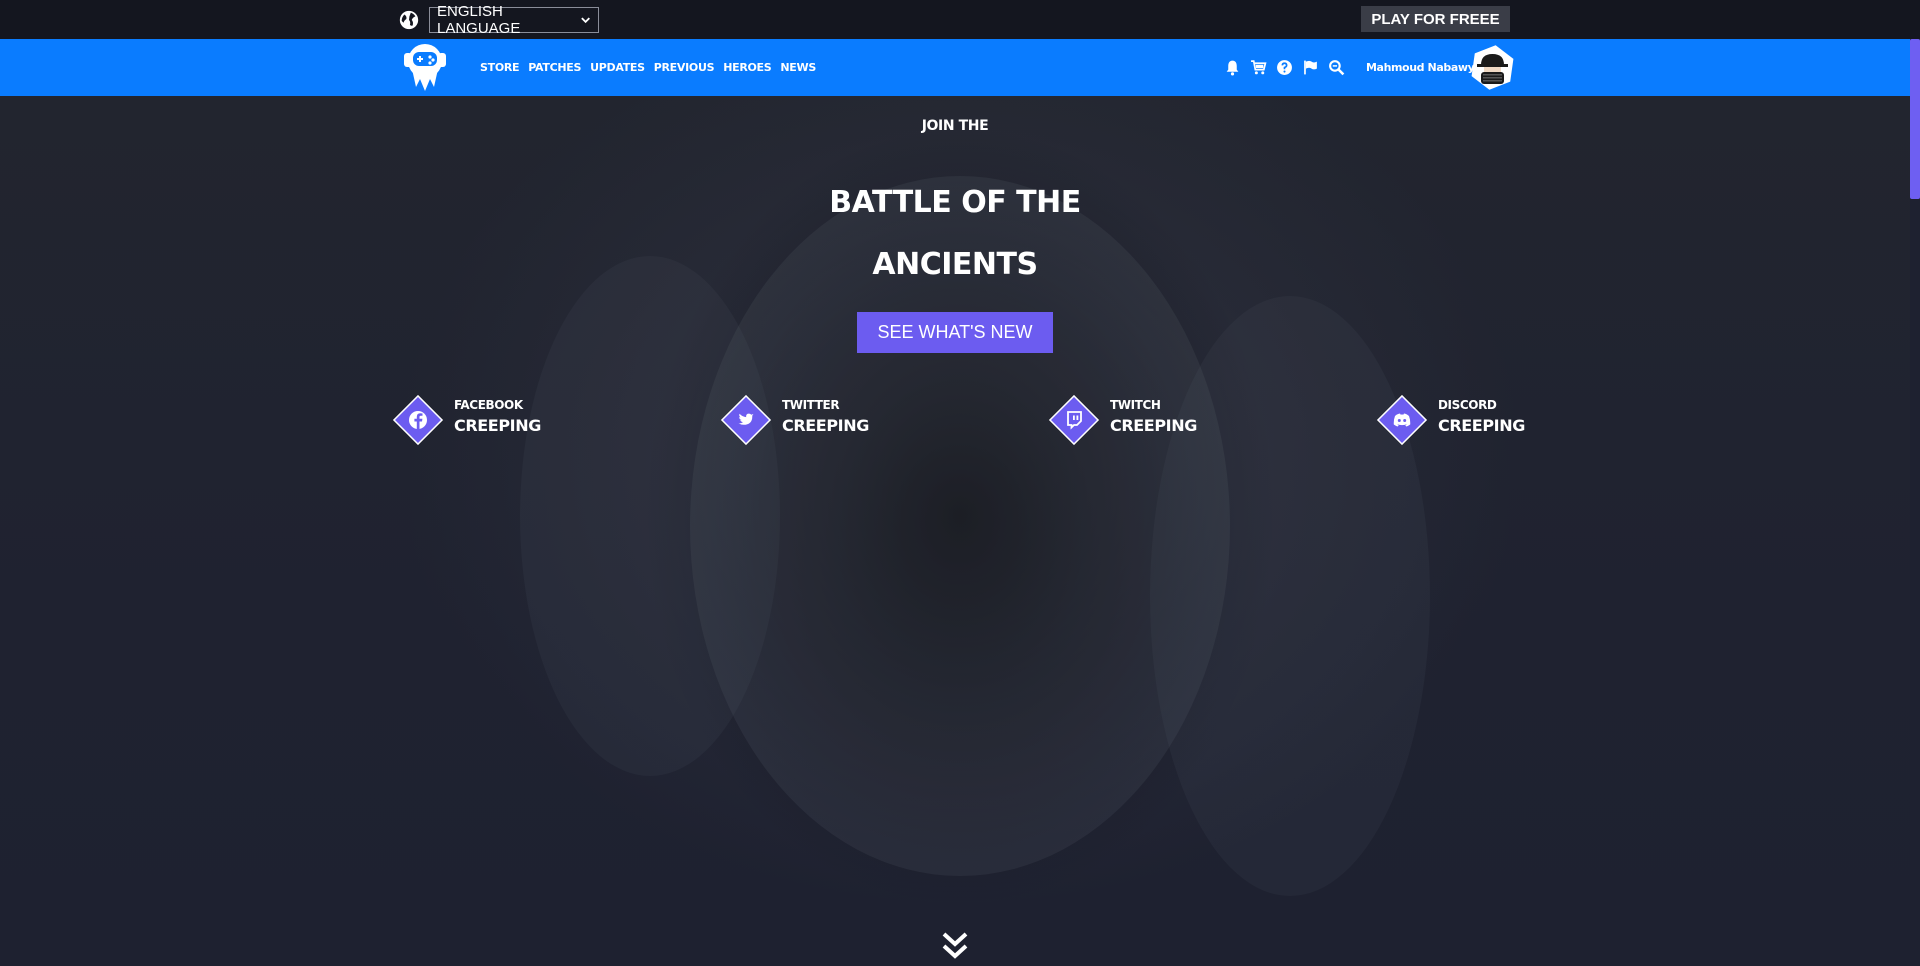  What do you see at coordinates (1420, 67) in the screenshot?
I see `user-name: Mahmoud Nabawy` at bounding box center [1420, 67].